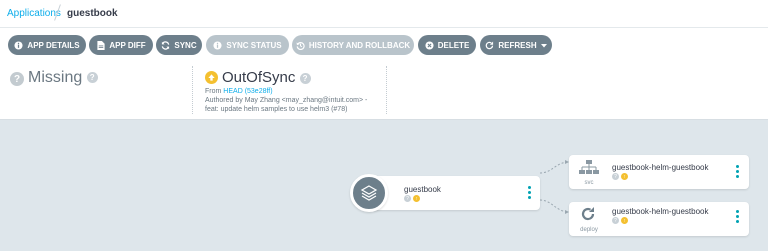  Describe the element at coordinates (359, 45) in the screenshot. I see `history-rollback-label: HISTORY AND ROLLBACK` at that location.